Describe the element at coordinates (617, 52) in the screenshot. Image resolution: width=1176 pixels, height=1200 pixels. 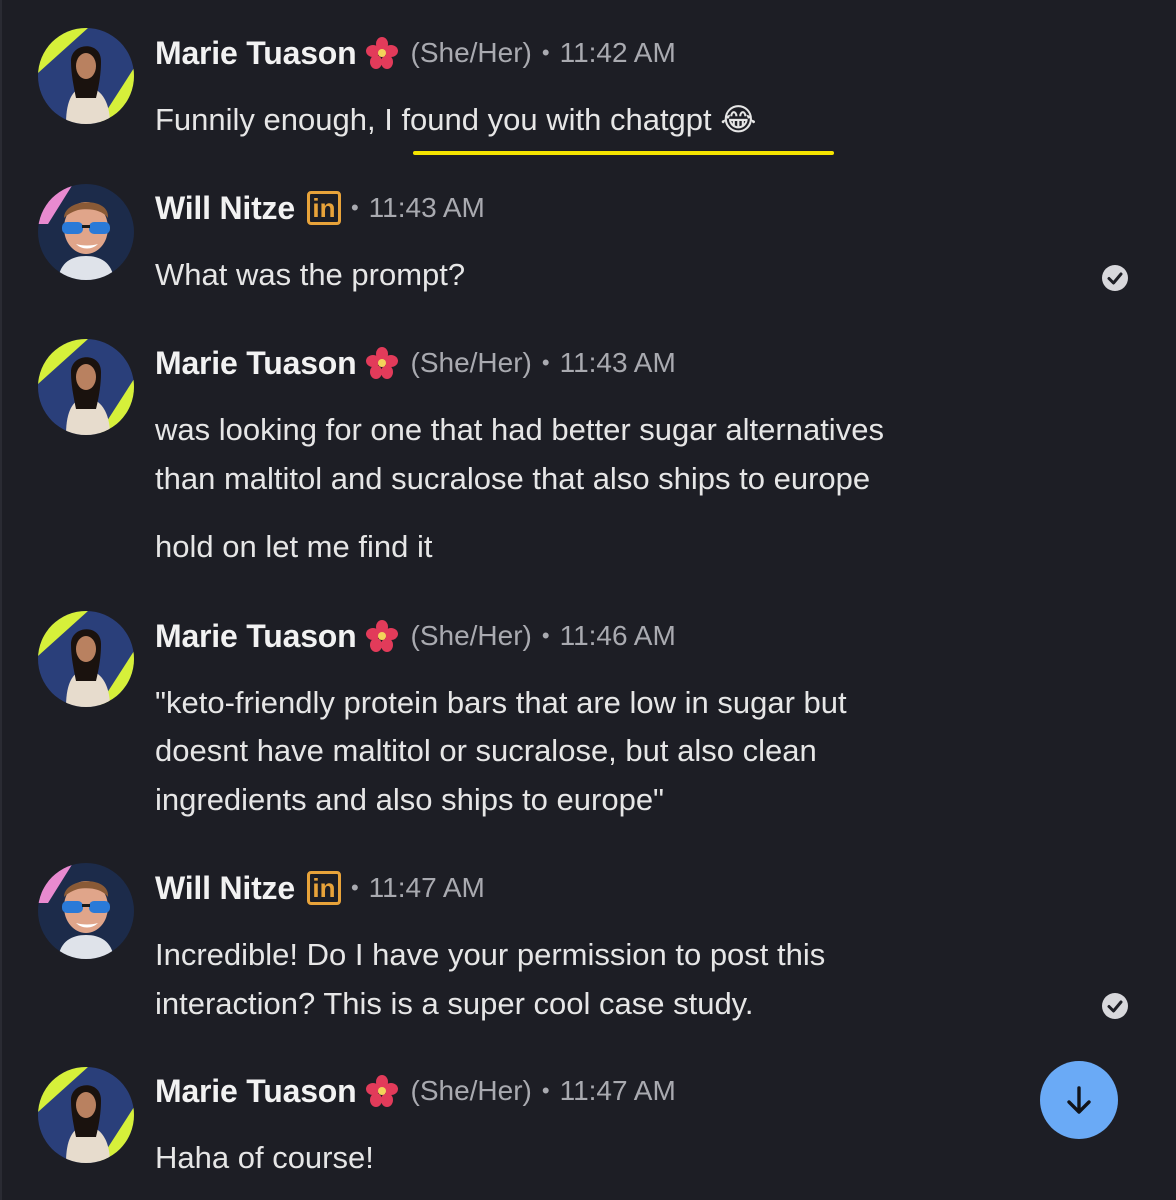
I see `timestamp: 11:42 AM` at that location.